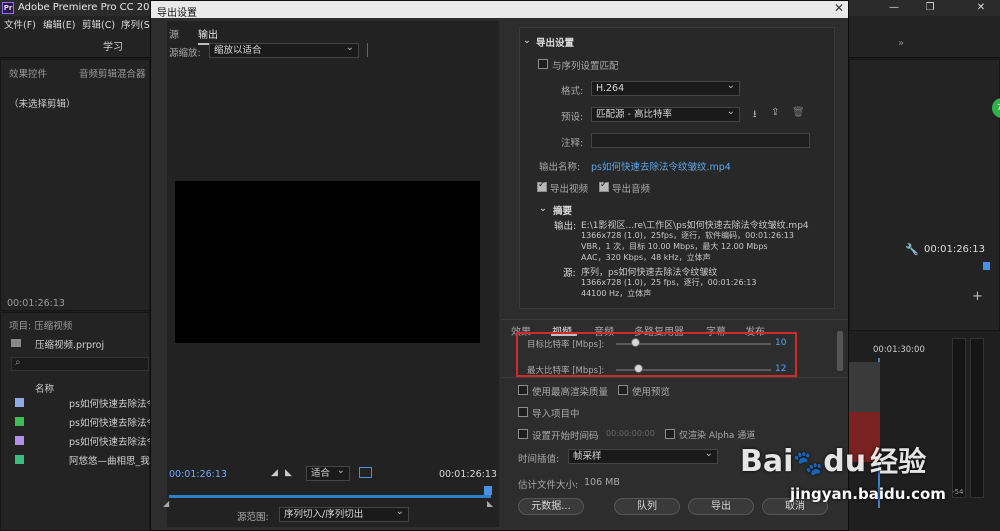  Describe the element at coordinates (542, 186) in the screenshot. I see `export-video-checkbox` at that location.